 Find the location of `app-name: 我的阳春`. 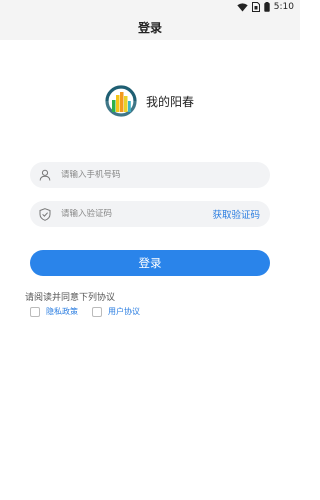

app-name: 我的阳春 is located at coordinates (170, 101).